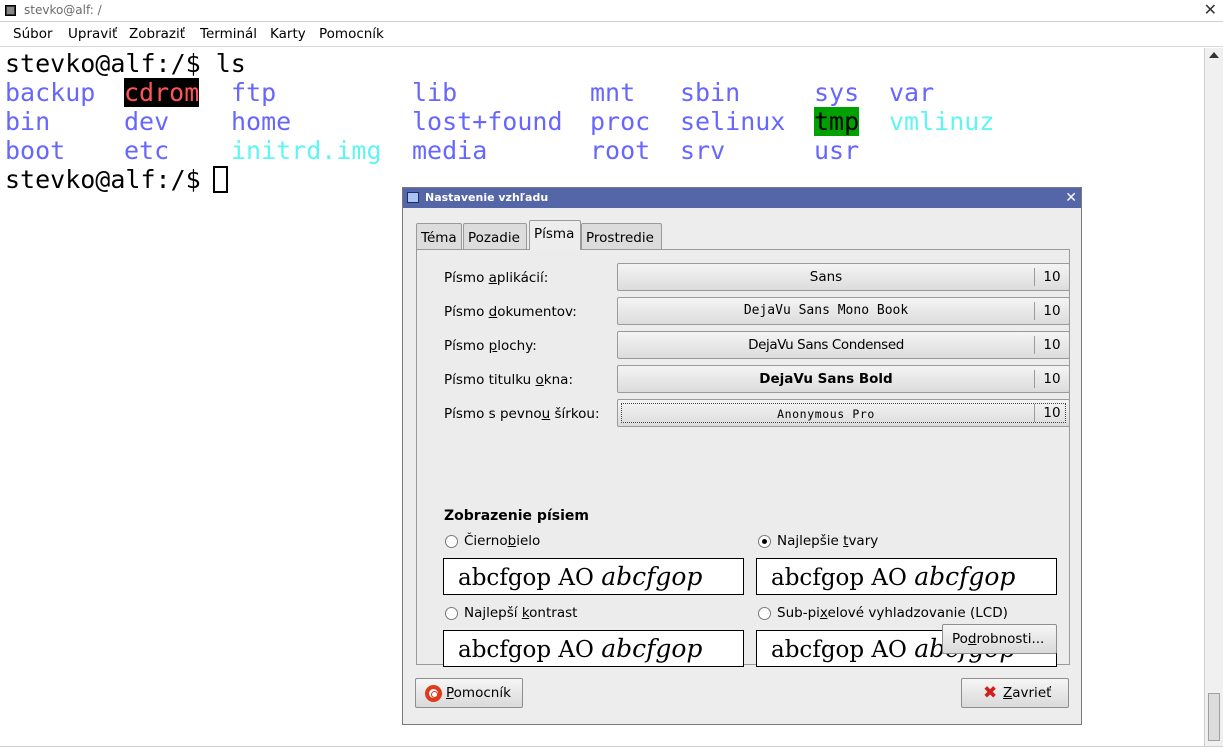 The width and height of the screenshot is (1223, 756). What do you see at coordinates (611, 751) in the screenshot?
I see `bottom-strip` at bounding box center [611, 751].